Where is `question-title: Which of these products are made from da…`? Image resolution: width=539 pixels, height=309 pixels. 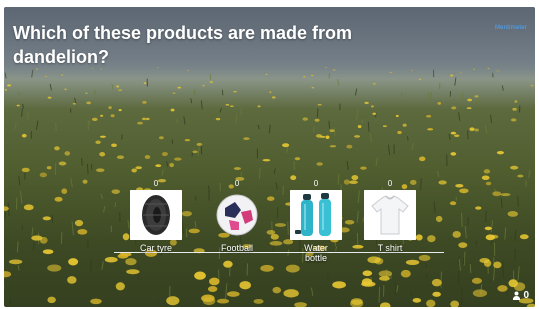
question-title: Which of these products are made from da… is located at coordinates (183, 45).